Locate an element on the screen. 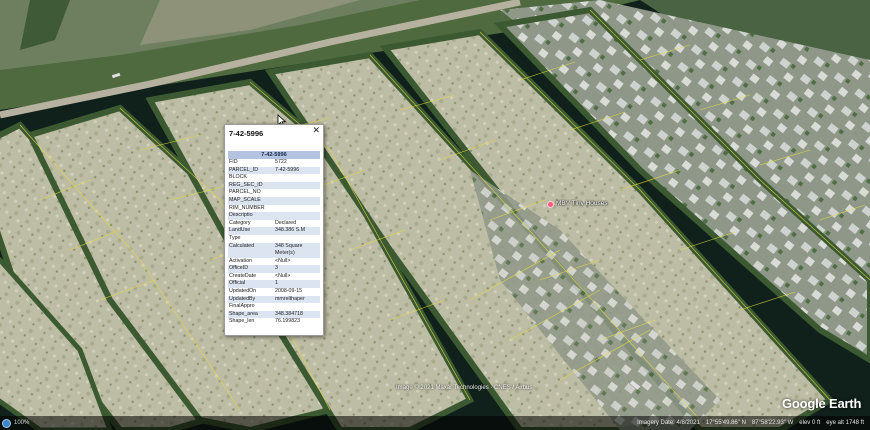 This screenshot has height=430, width=870. attribute-key: UpdatedOn is located at coordinates (243, 290).